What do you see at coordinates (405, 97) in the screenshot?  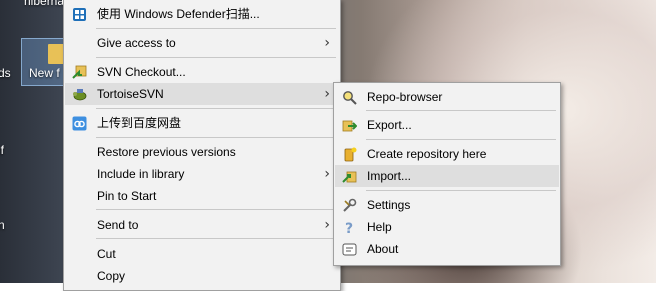 I see `menu-item-label: Repo-browser` at bounding box center [405, 97].